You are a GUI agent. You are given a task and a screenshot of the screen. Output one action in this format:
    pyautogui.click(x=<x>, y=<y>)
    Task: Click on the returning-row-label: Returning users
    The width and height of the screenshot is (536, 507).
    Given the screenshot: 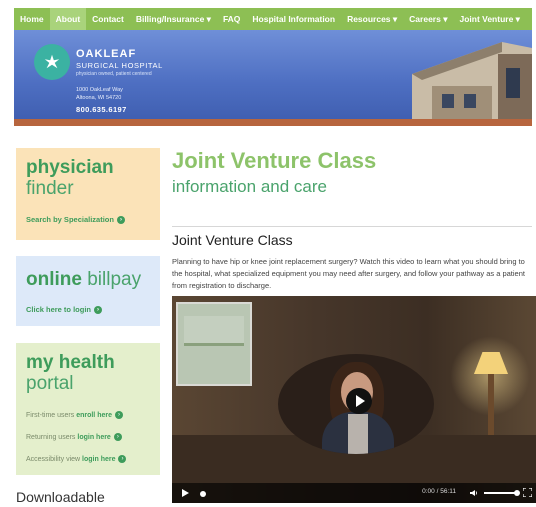 What is the action you would take?
    pyautogui.click(x=51, y=437)
    